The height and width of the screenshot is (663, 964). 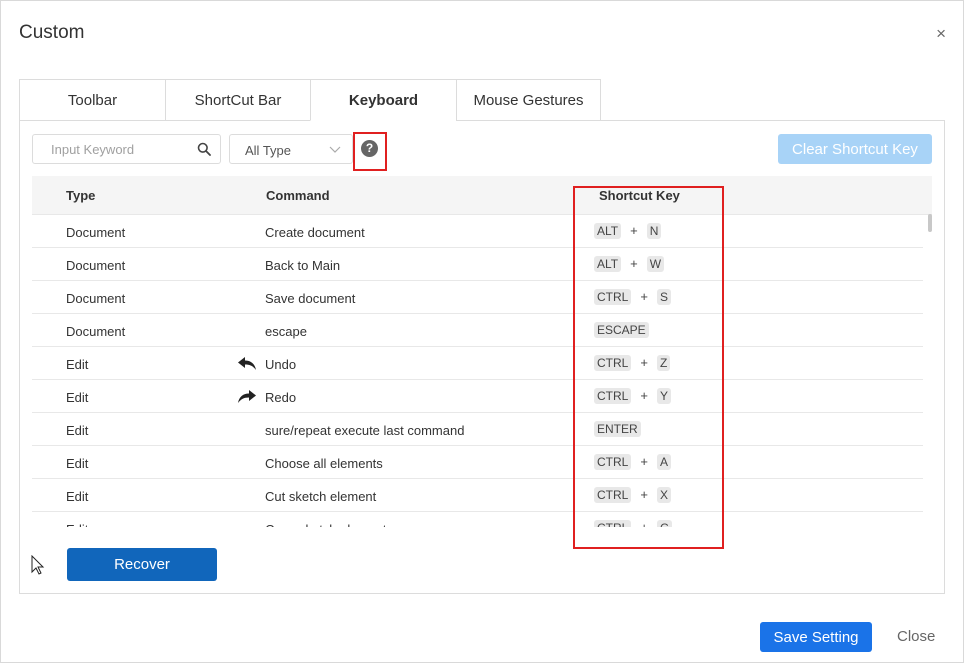 I want to click on table-row: Document Back to Main ALT + W, so click(x=477, y=264).